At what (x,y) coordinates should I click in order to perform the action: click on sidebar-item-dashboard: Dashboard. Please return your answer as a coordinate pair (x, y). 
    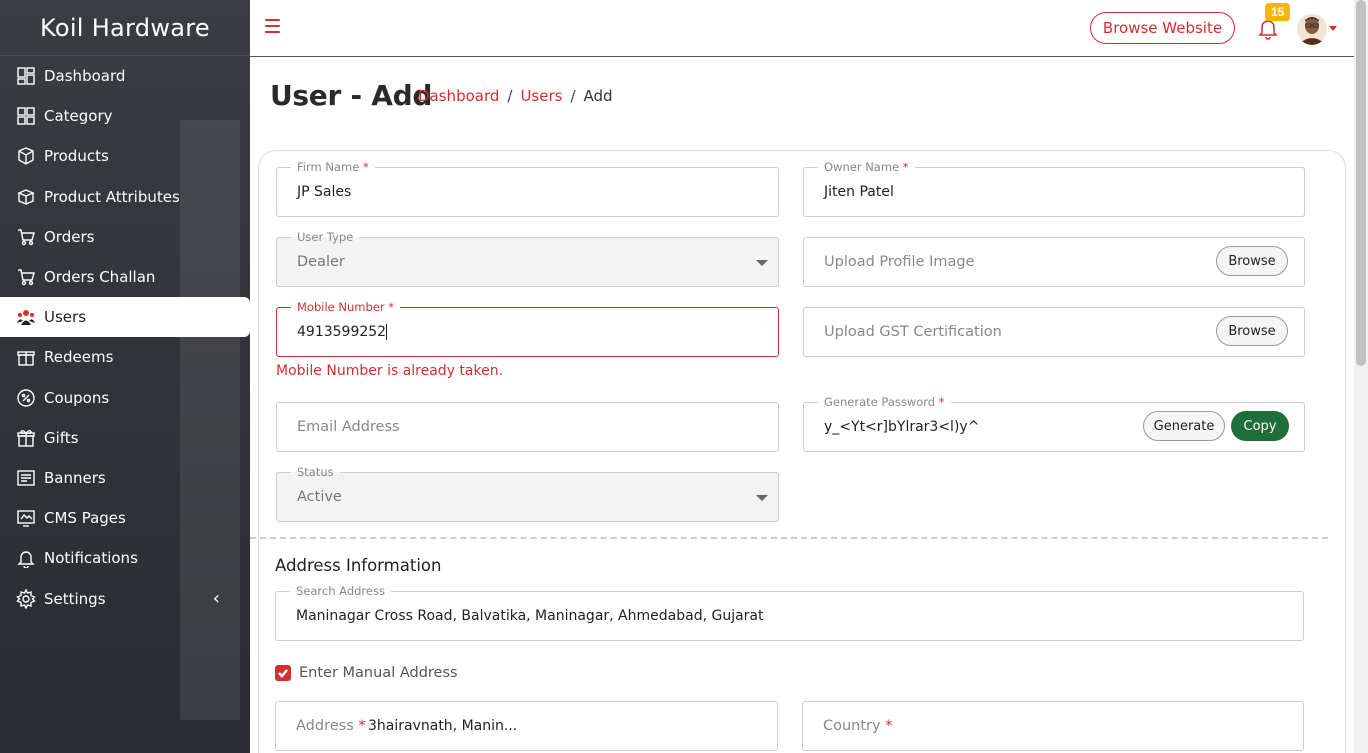
    Looking at the image, I should click on (125, 76).